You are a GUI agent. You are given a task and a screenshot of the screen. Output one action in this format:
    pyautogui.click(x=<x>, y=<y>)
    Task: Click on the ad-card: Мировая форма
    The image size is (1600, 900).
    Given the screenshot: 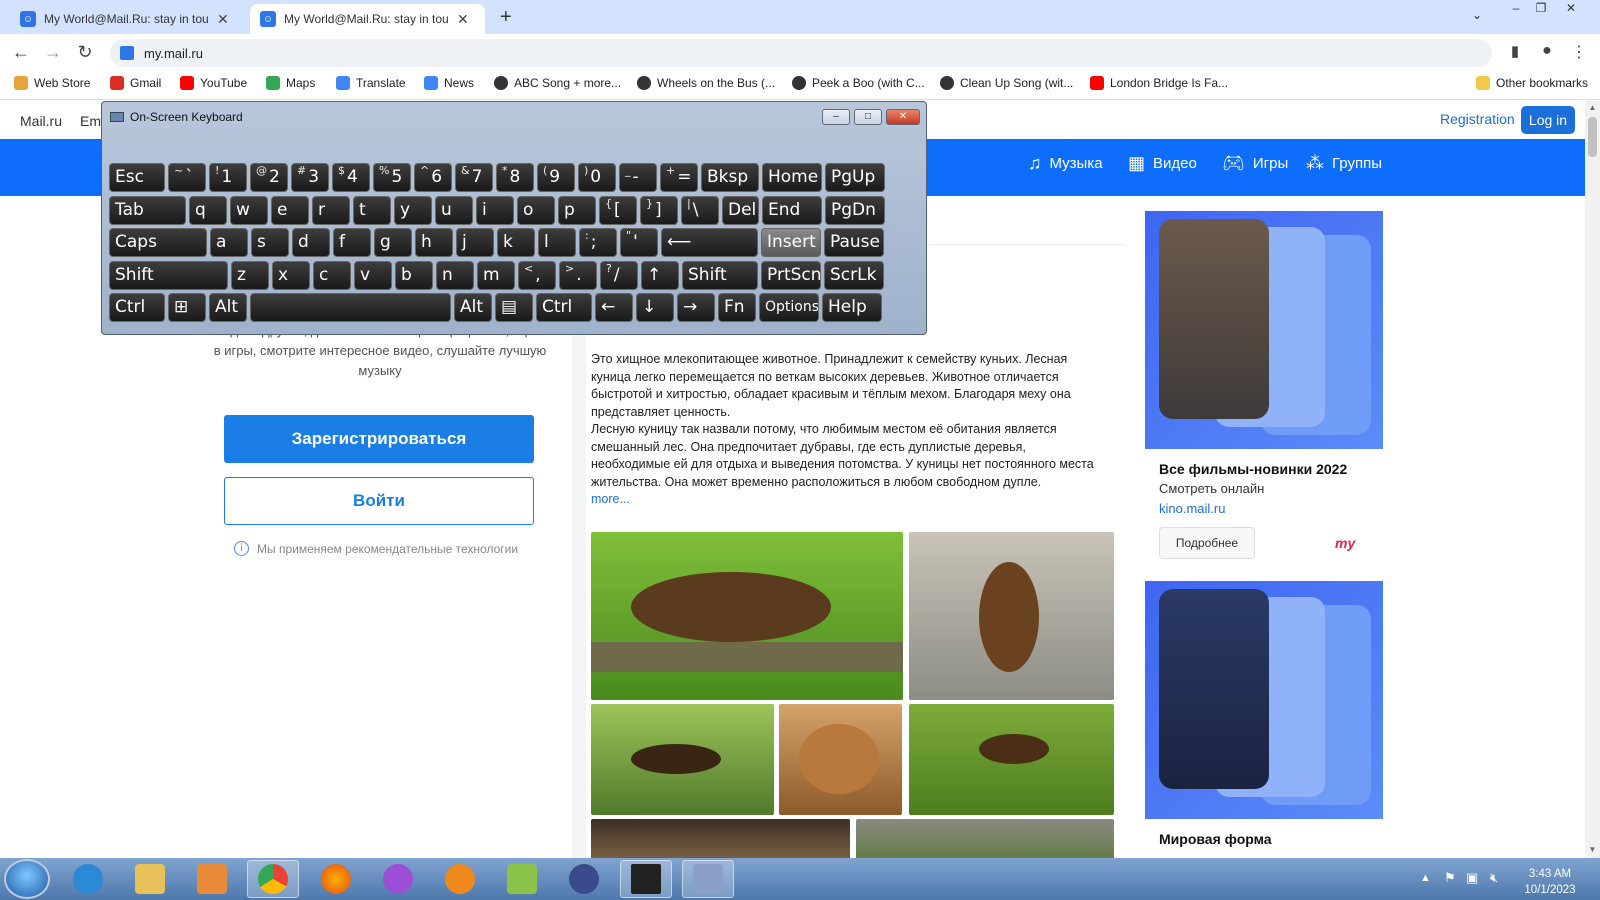 What is the action you would take?
    pyautogui.click(x=1264, y=719)
    